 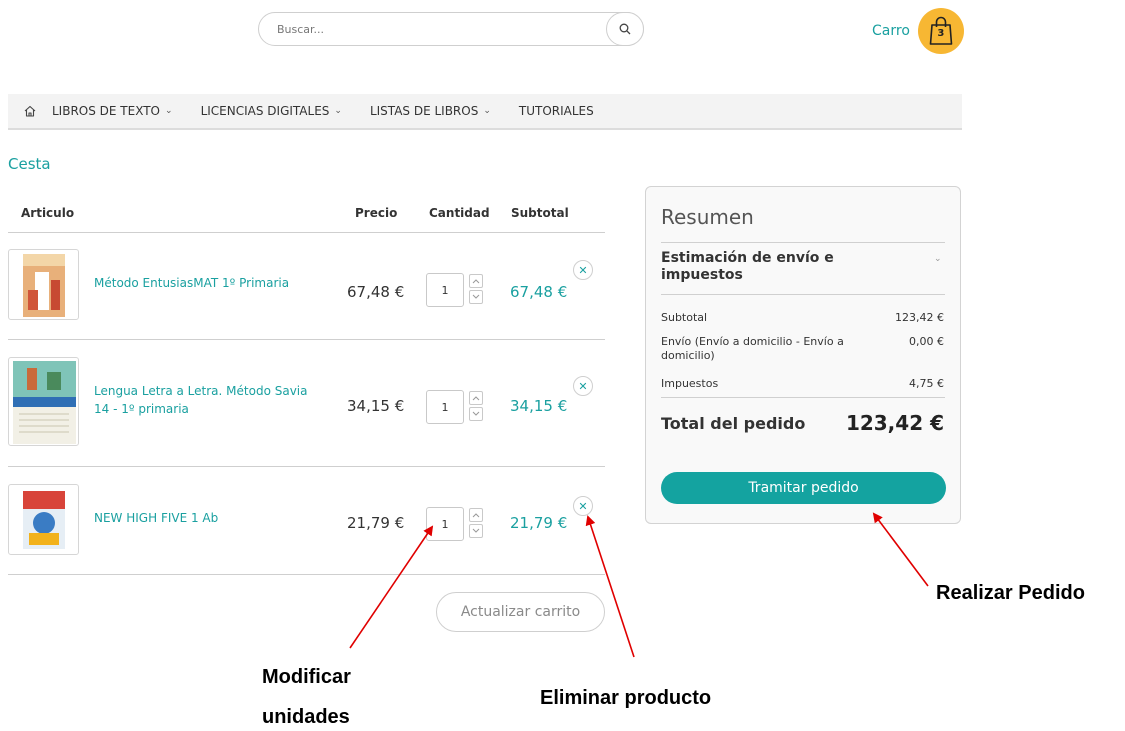 I want to click on cart-link: Carro 3, so click(x=918, y=31).